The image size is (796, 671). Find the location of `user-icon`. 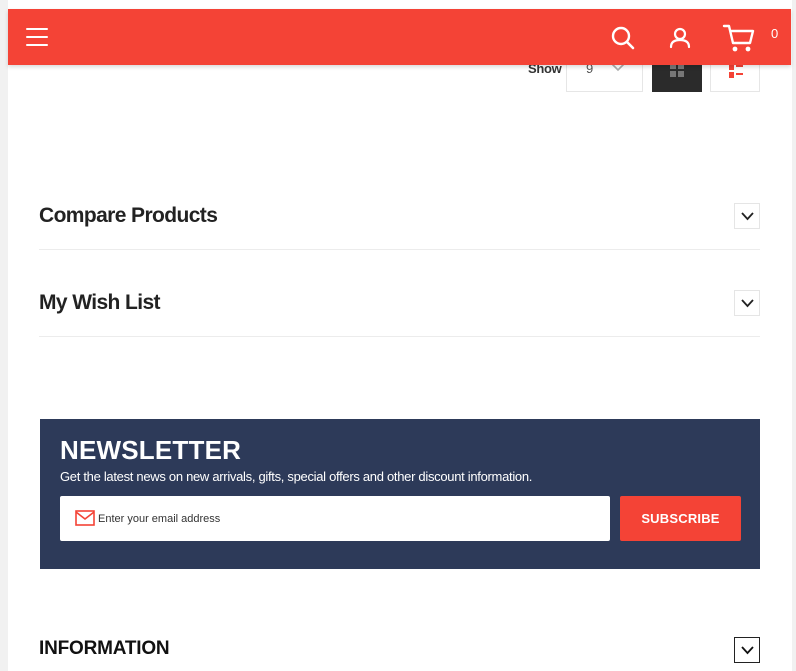

user-icon is located at coordinates (680, 38).